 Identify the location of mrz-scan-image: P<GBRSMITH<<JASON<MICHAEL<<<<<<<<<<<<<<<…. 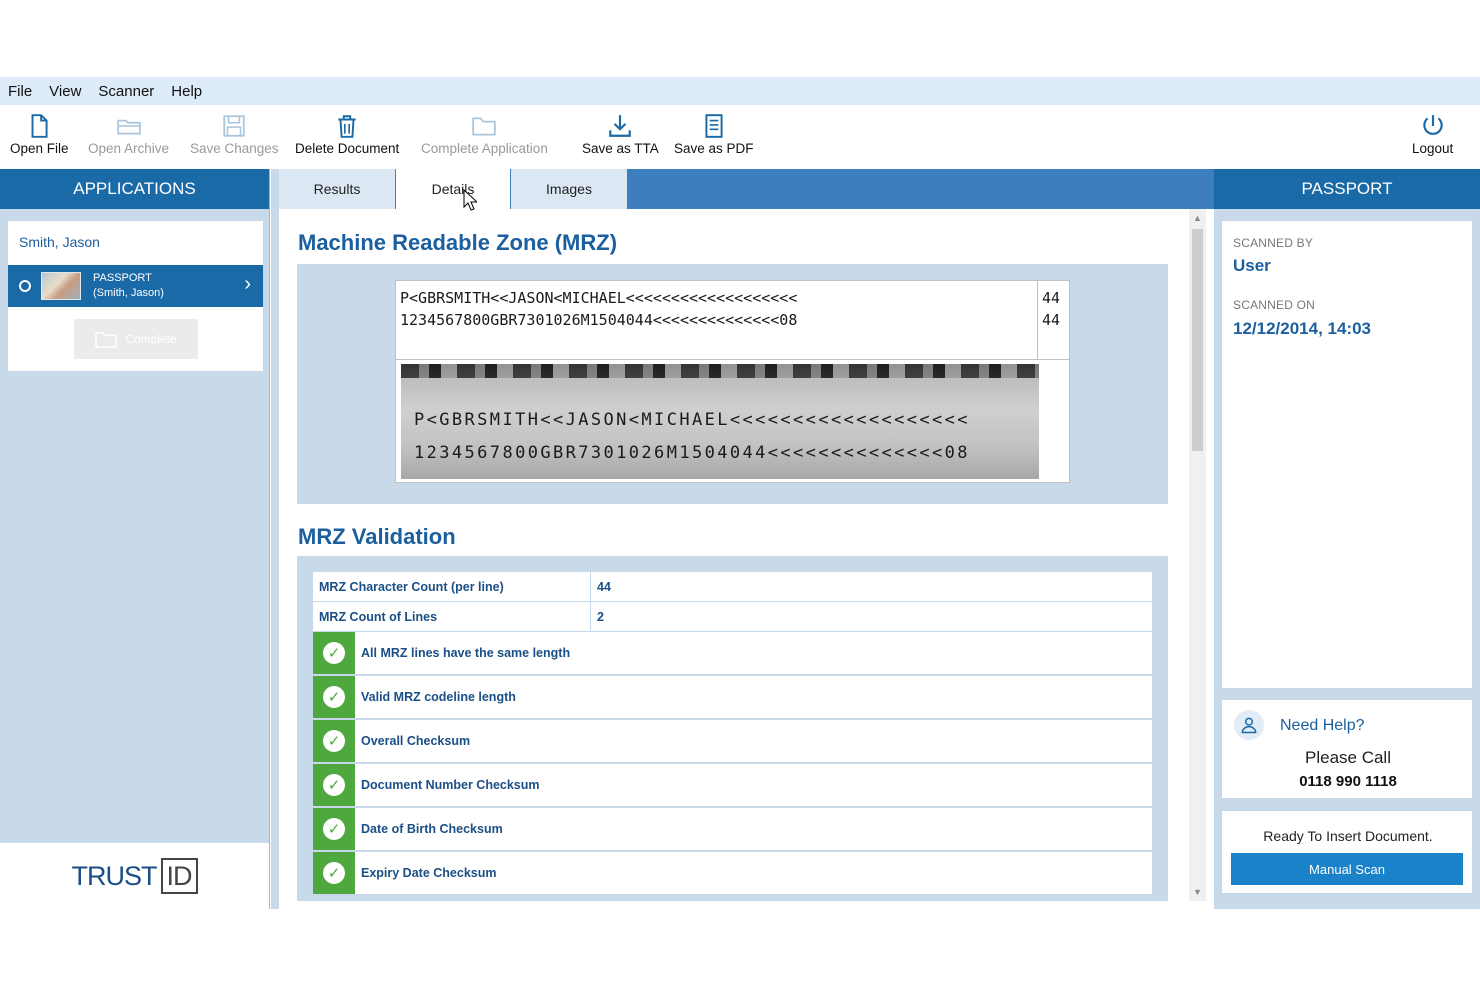
(720, 421).